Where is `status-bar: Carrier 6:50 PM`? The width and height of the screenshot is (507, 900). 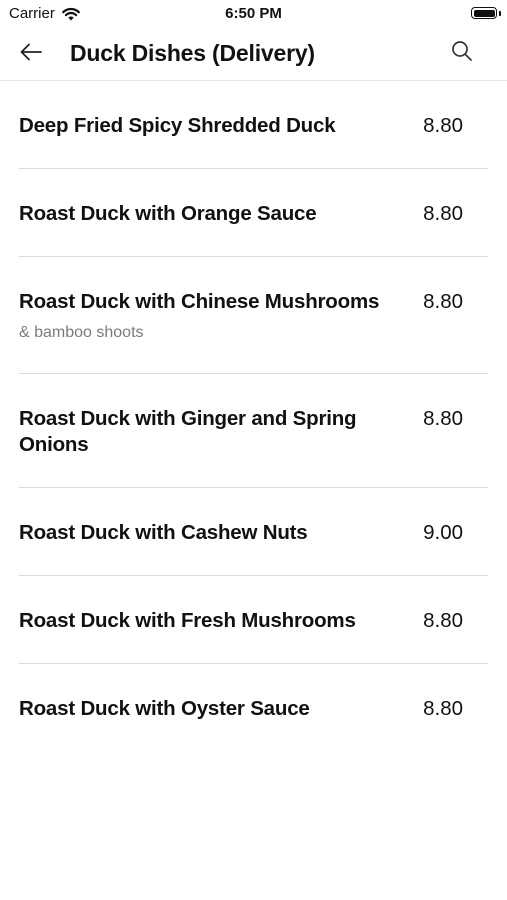 status-bar: Carrier 6:50 PM is located at coordinates (253, 14).